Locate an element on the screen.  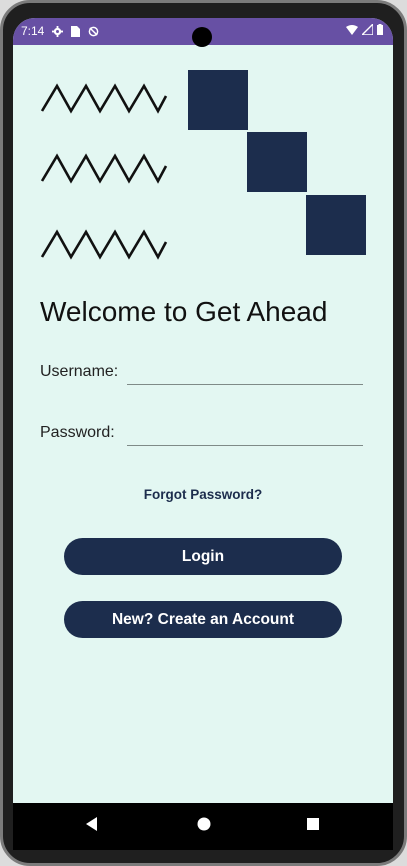
login-button: Login is located at coordinates (203, 556).